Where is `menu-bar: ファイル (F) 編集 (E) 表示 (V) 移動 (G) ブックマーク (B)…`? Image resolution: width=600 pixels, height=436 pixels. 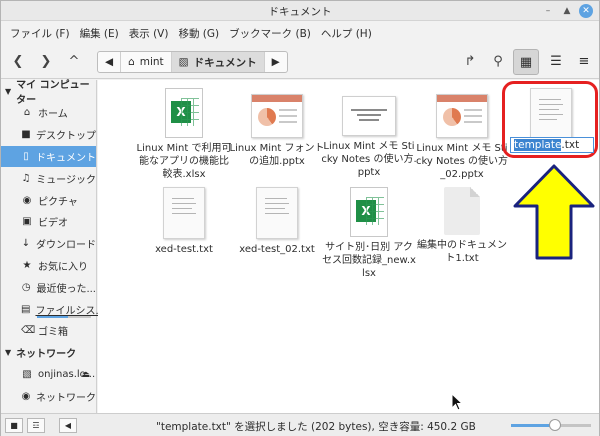 menu-bar: ファイル (F) 編集 (E) 表示 (V) 移動 (G) ブックマーク (B)… is located at coordinates (300, 33).